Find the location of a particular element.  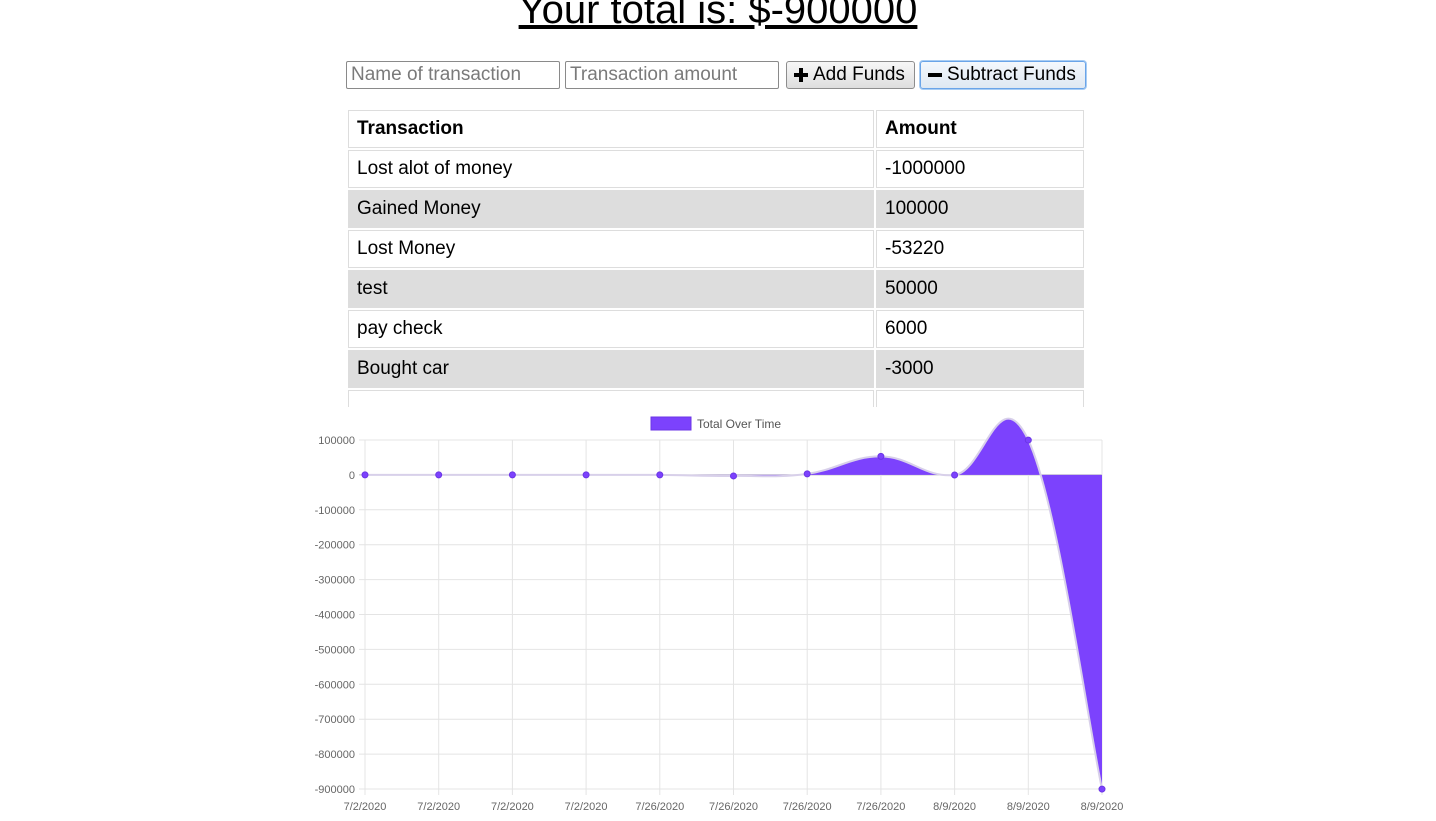

transaction-amount-cell: -53220 is located at coordinates (980, 249).